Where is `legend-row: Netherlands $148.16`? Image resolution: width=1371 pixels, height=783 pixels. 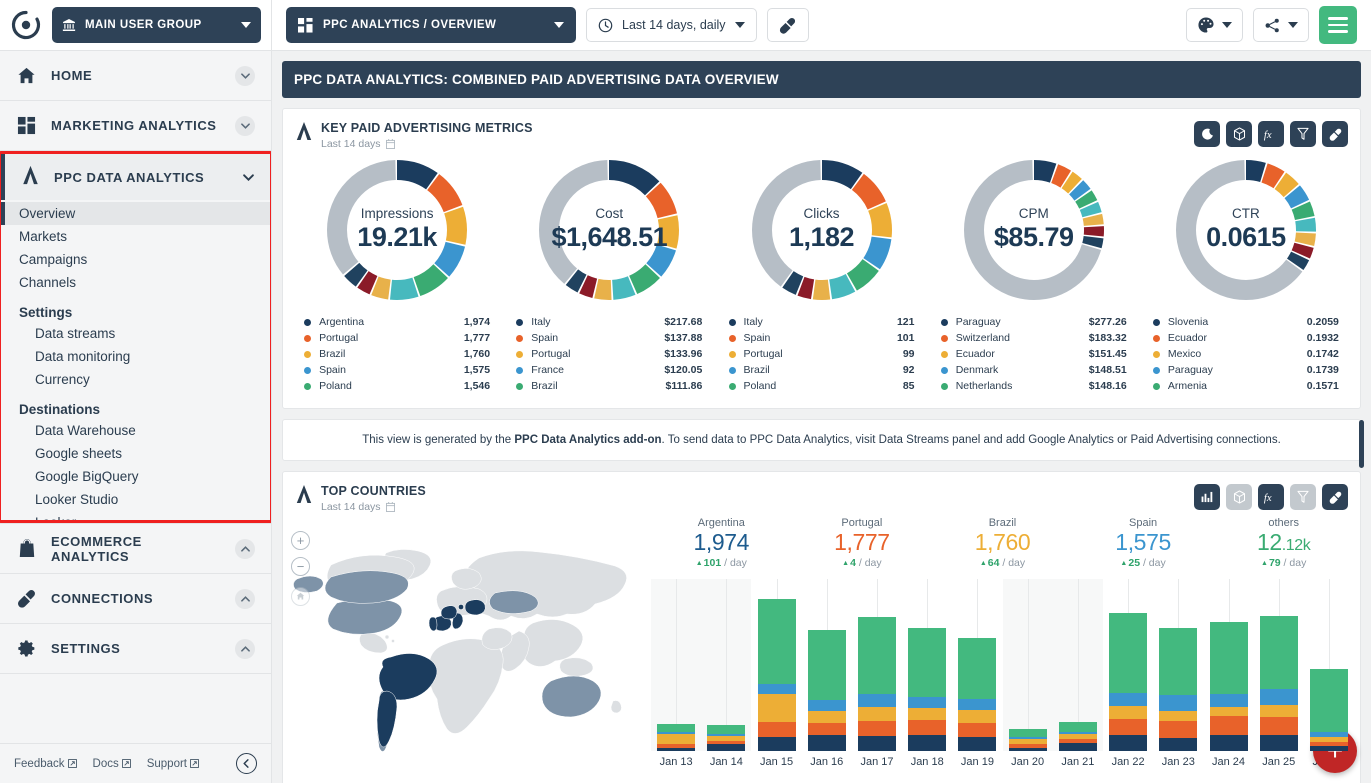 legend-row: Netherlands $148.16 is located at coordinates (1033, 386).